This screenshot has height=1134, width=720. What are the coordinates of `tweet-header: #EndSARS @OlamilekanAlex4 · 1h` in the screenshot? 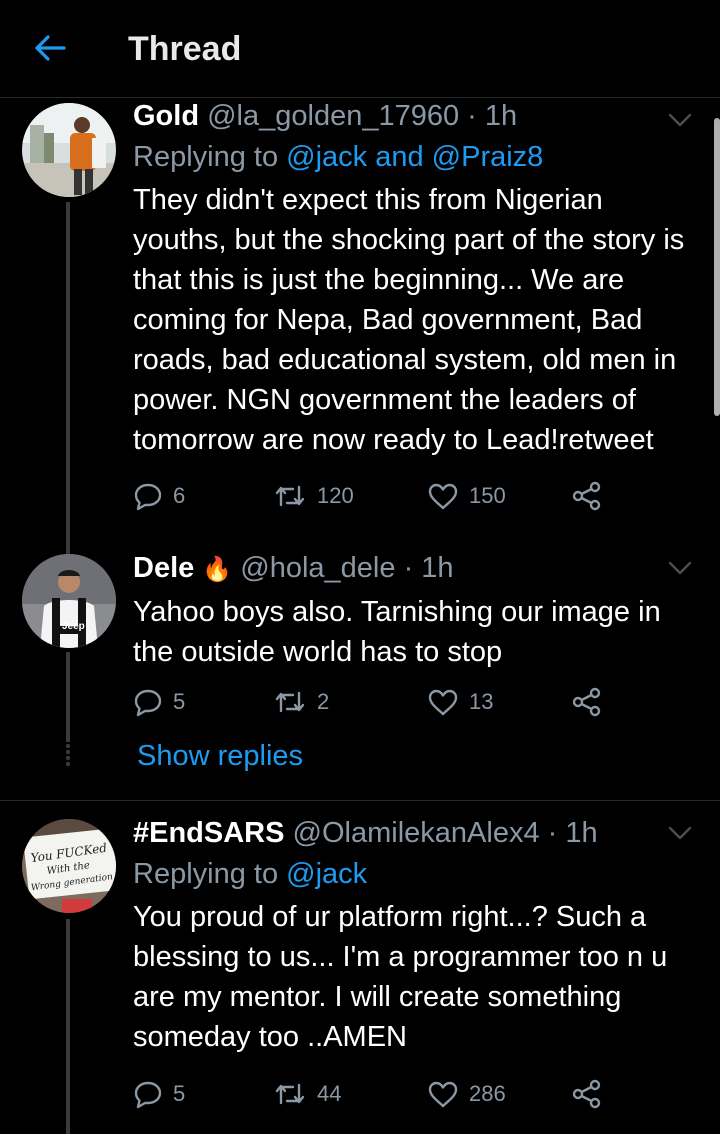 It's located at (412, 833).